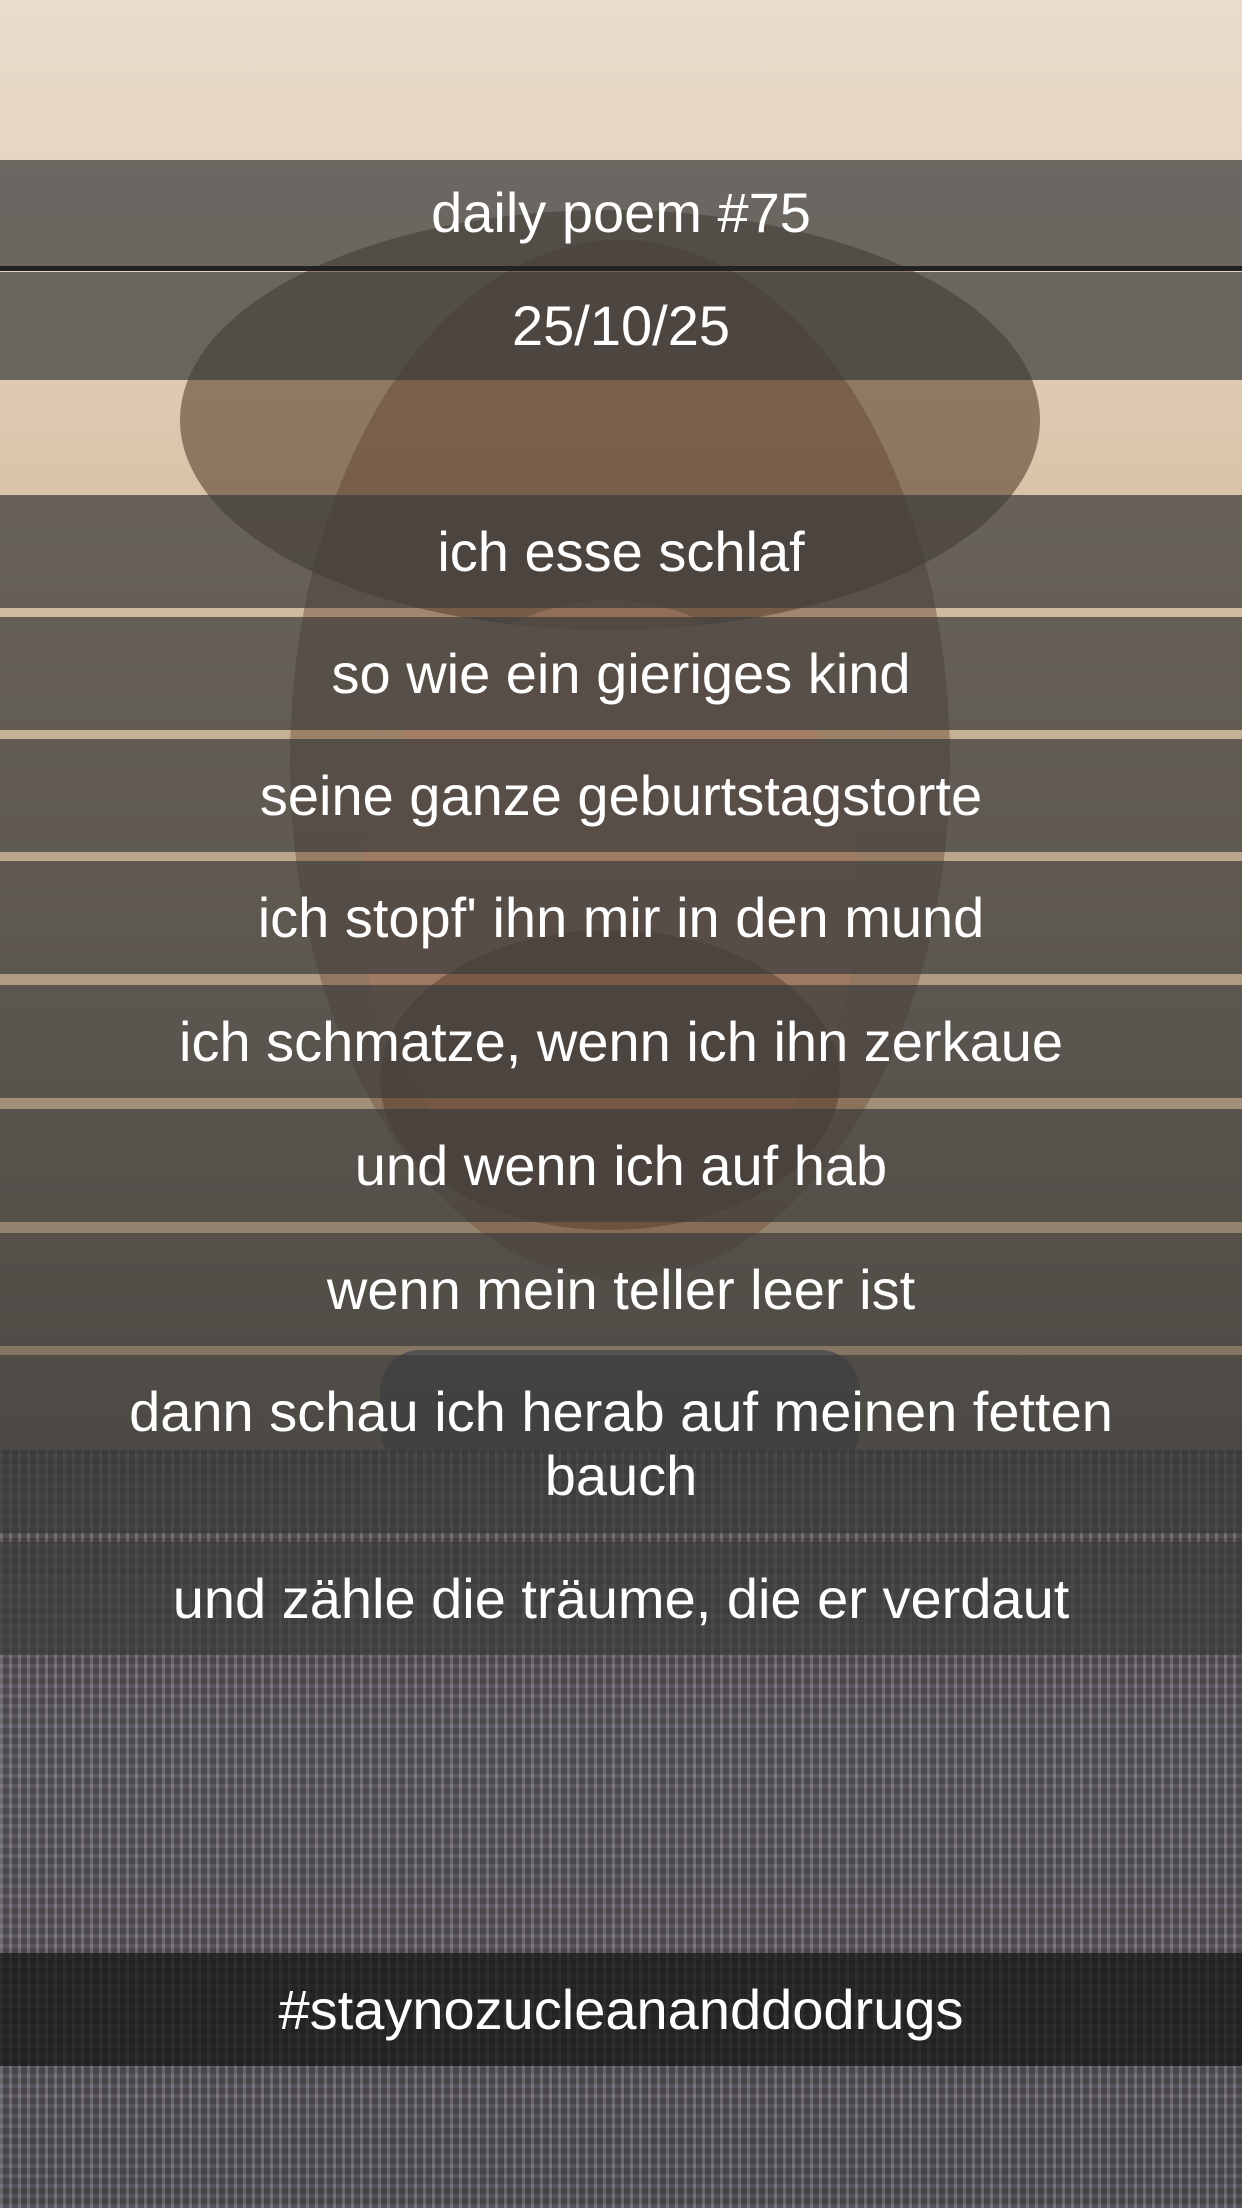 The width and height of the screenshot is (1242, 2208). I want to click on poem-line-4: ich stopf' ihn mir in den mund, so click(621, 917).